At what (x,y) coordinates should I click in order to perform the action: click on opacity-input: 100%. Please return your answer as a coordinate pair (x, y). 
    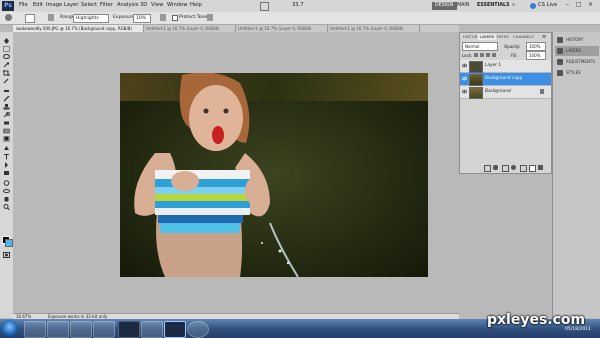
    Looking at the image, I should click on (536, 46).